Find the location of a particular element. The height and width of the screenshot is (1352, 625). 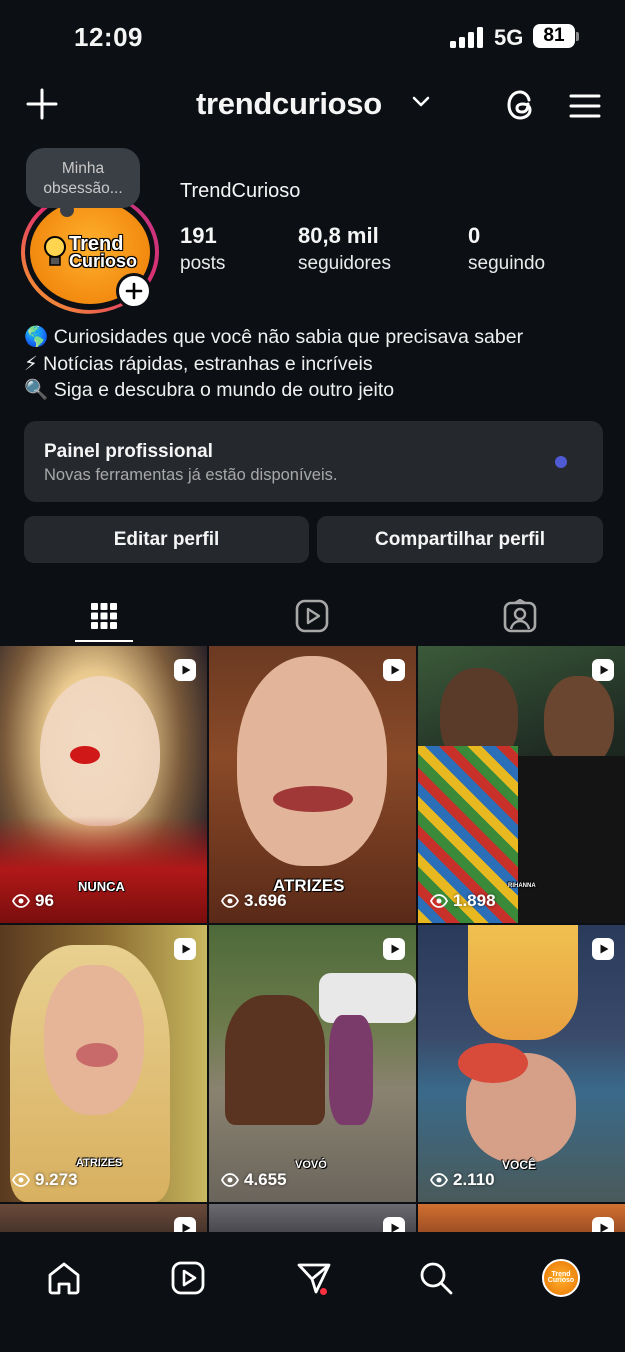

stat-posts: 191 posts is located at coordinates (202, 249).